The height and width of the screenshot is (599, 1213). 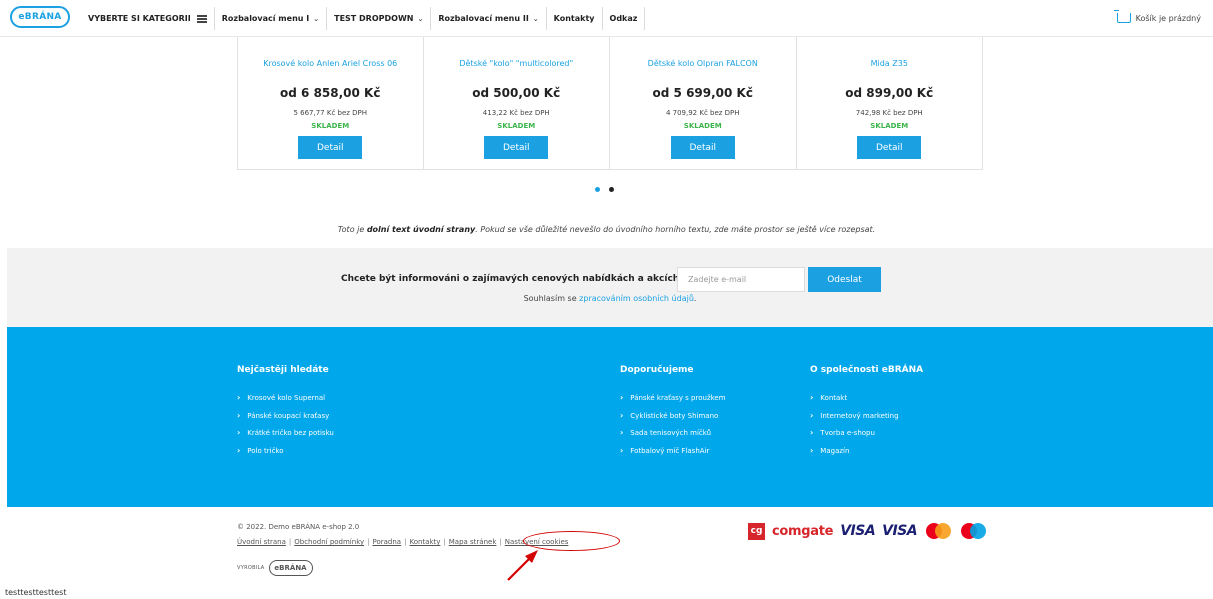 What do you see at coordinates (597, 189) in the screenshot?
I see `carousel-dot-active` at bounding box center [597, 189].